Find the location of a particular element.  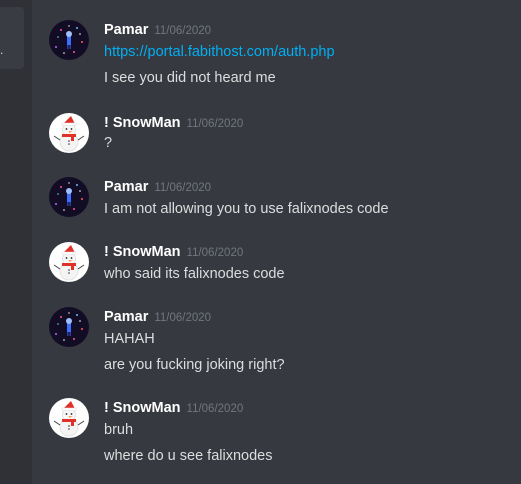

message-text: HAHAH is located at coordinates (129, 339).